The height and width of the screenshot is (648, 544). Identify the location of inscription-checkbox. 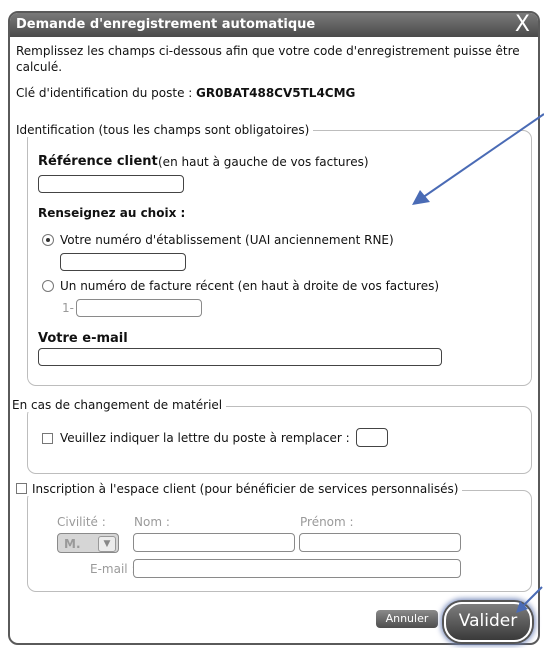
(21, 488).